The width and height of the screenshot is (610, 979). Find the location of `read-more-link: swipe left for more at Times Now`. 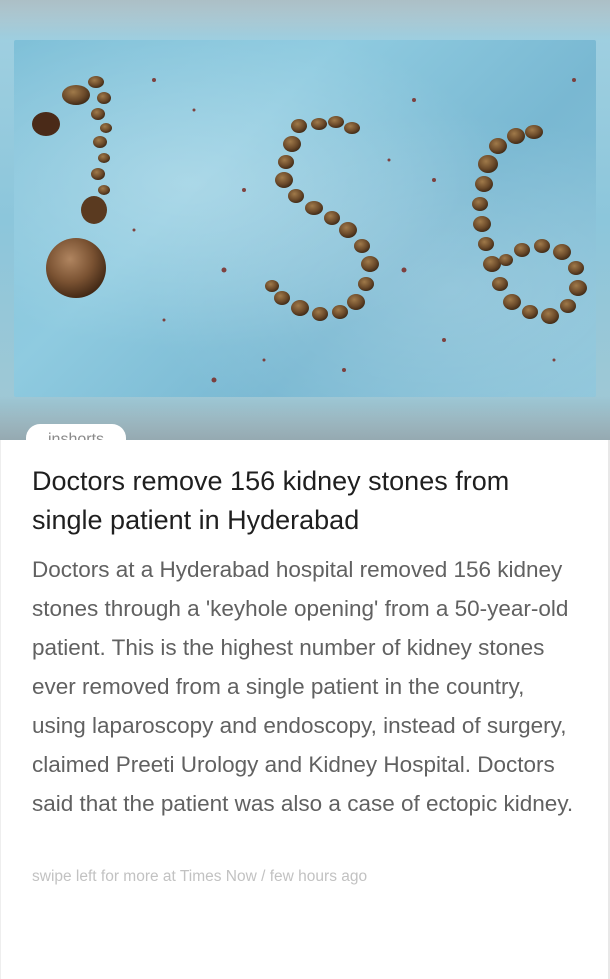

read-more-link: swipe left for more at Times Now is located at coordinates (144, 876).